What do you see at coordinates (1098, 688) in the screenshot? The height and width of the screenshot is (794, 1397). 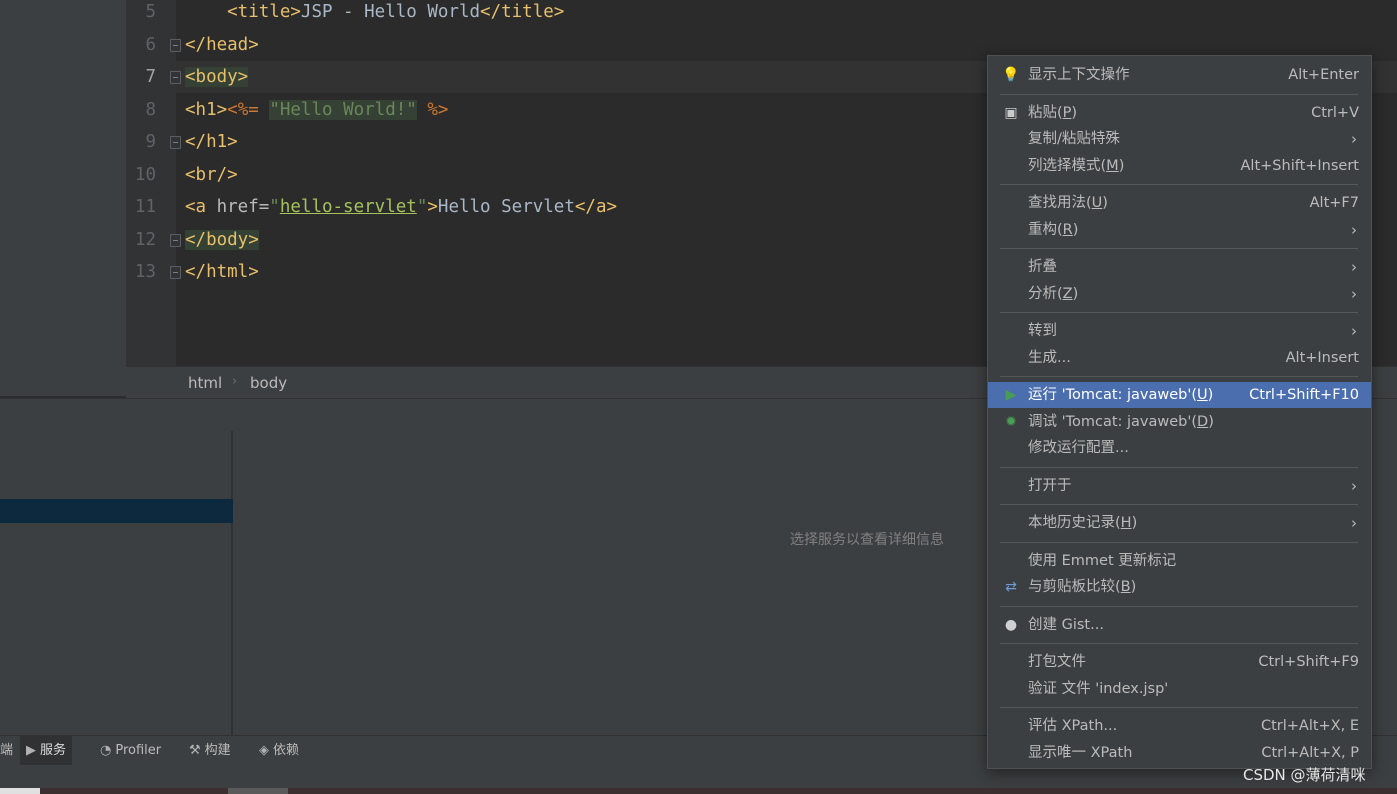 I see `menu-item-label: 验证 文件 'index.jsp'` at bounding box center [1098, 688].